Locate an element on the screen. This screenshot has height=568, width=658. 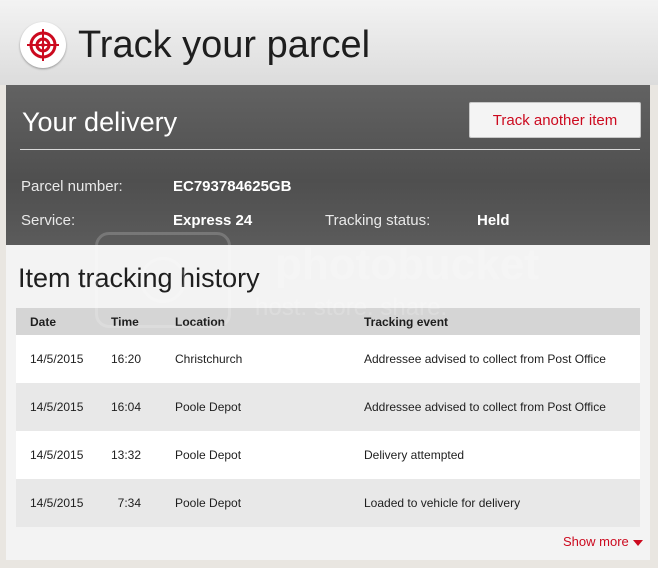
history-title: Item tracking history is located at coordinates (139, 278).